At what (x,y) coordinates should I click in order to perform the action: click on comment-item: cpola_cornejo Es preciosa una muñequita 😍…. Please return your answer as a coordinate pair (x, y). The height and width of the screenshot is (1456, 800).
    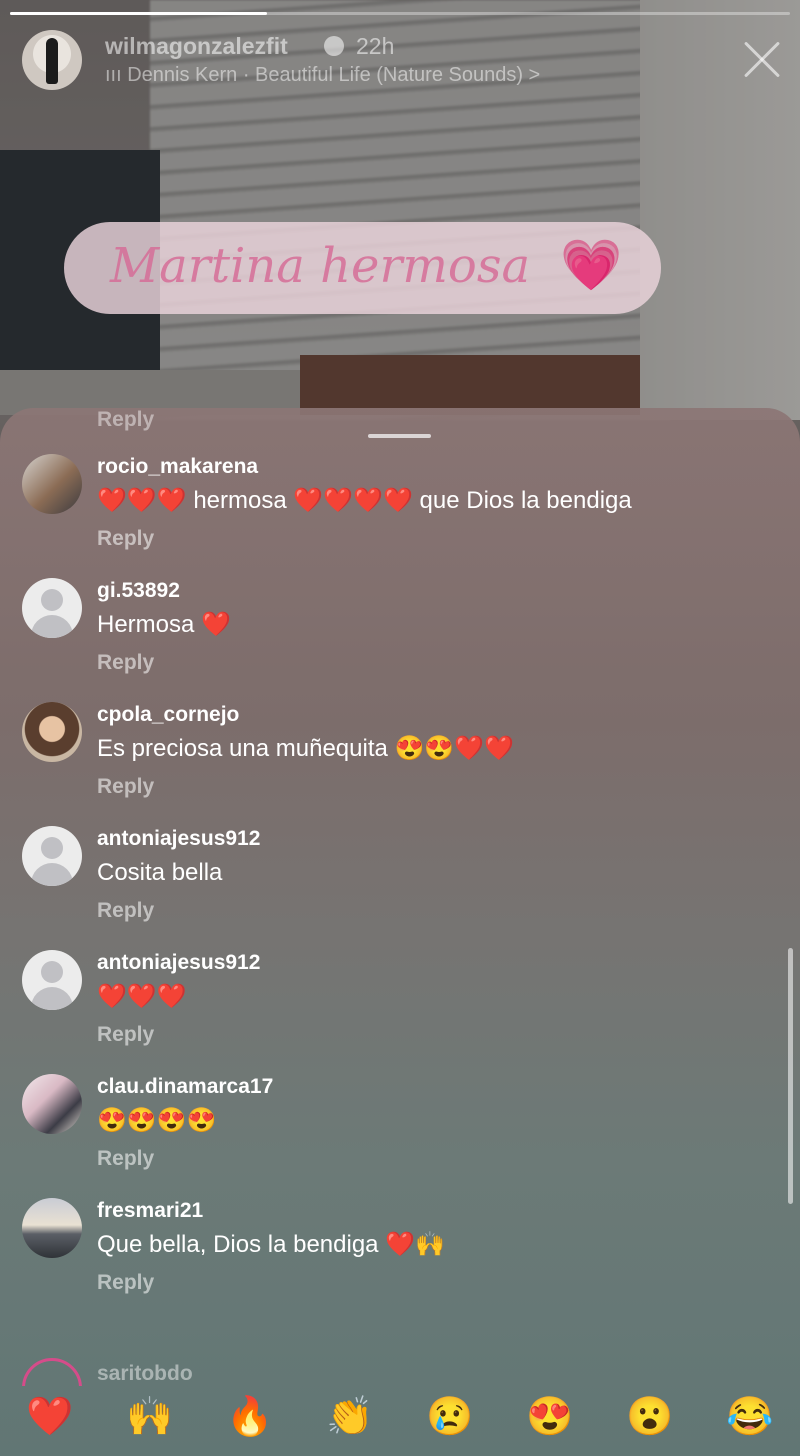
    Looking at the image, I should click on (400, 764).